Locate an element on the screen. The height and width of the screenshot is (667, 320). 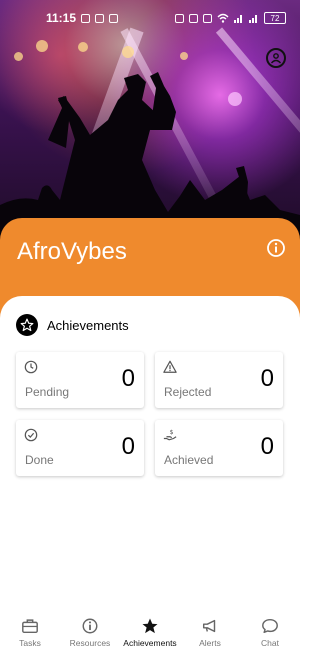
stat-card-done: Done 0 is located at coordinates (80, 448).